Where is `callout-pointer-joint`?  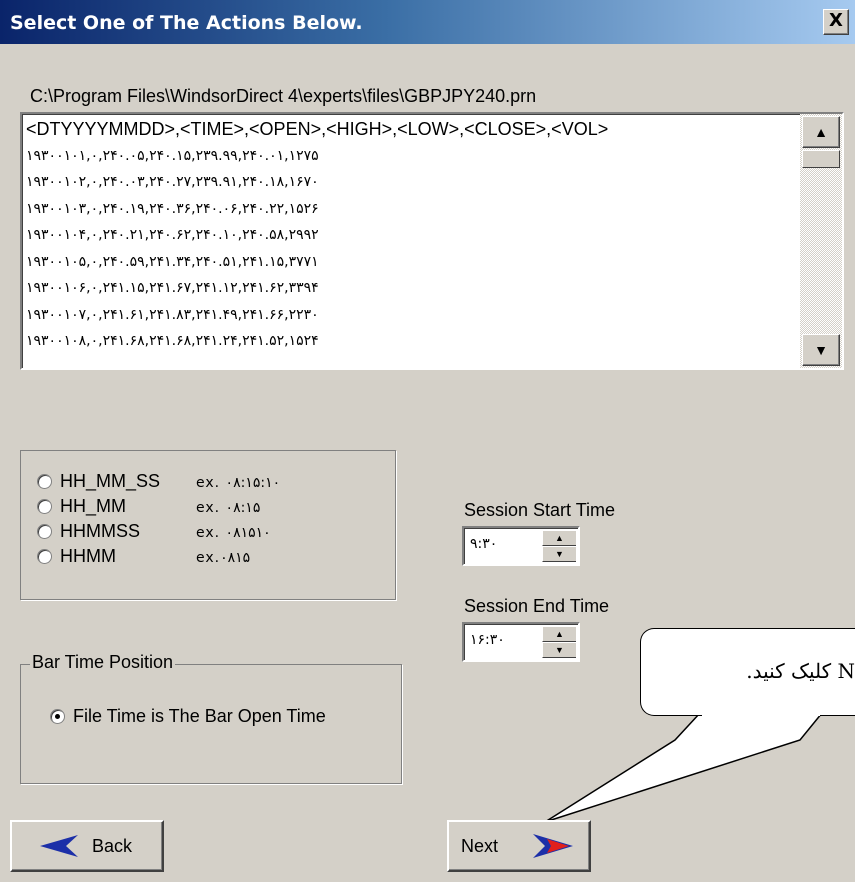 callout-pointer-joint is located at coordinates (761, 713).